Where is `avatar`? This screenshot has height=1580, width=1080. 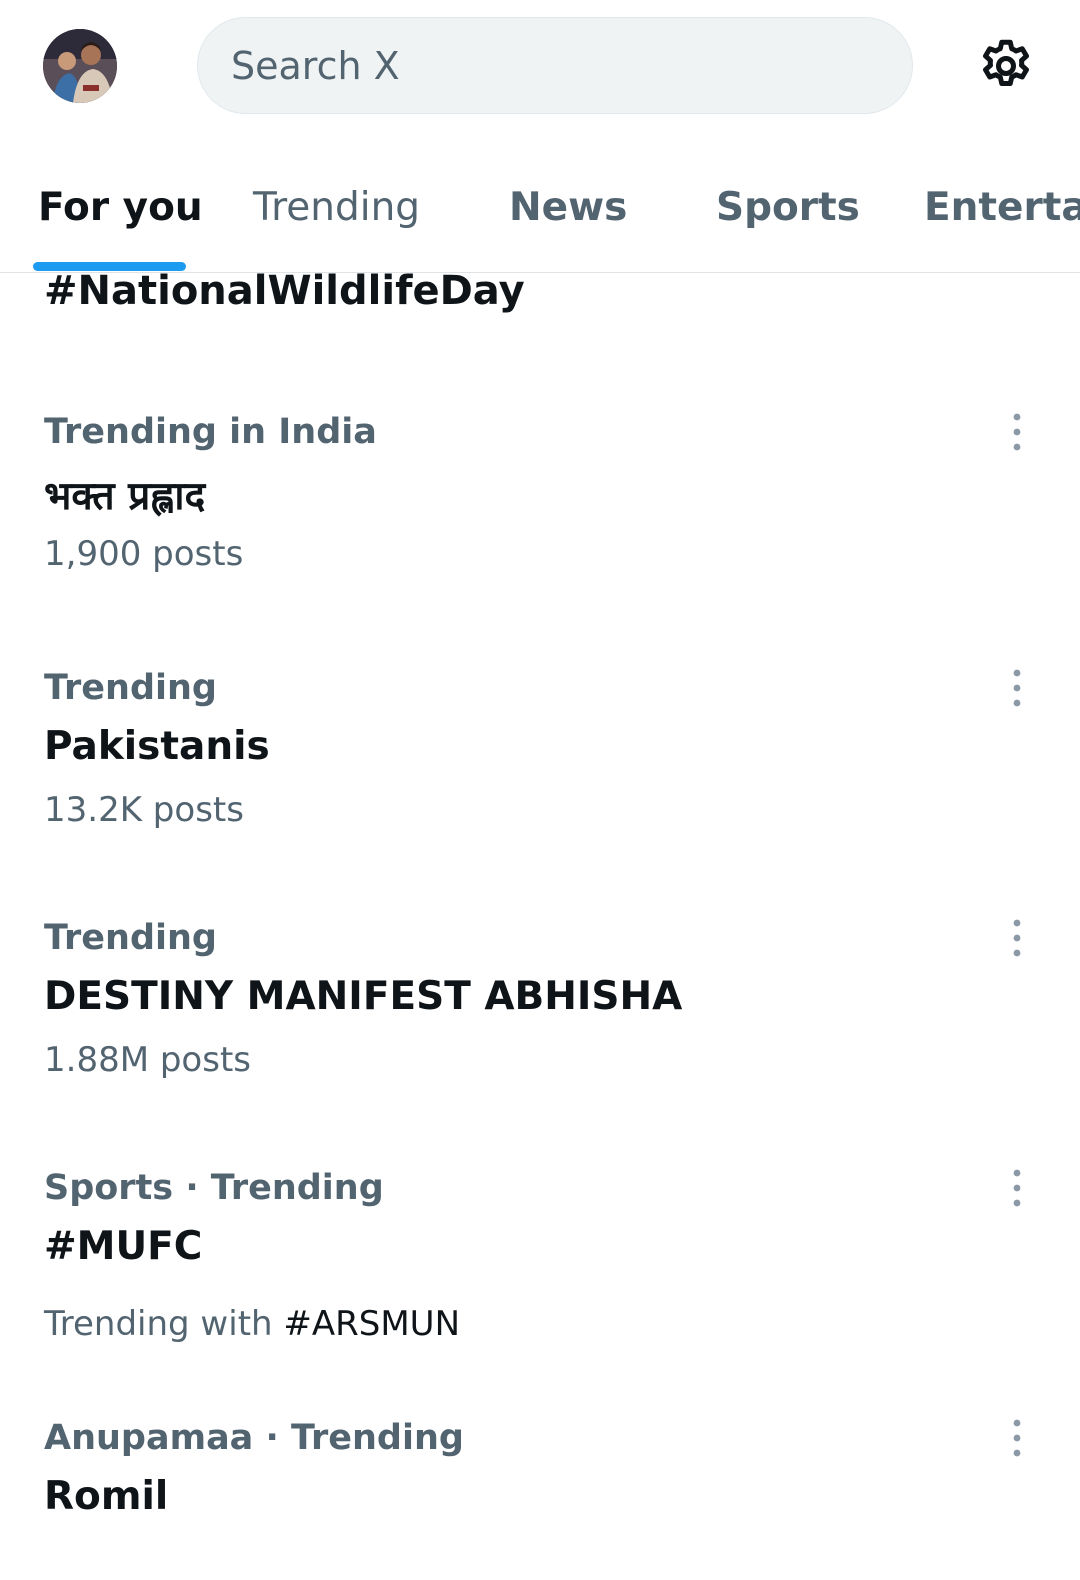
avatar is located at coordinates (80, 66).